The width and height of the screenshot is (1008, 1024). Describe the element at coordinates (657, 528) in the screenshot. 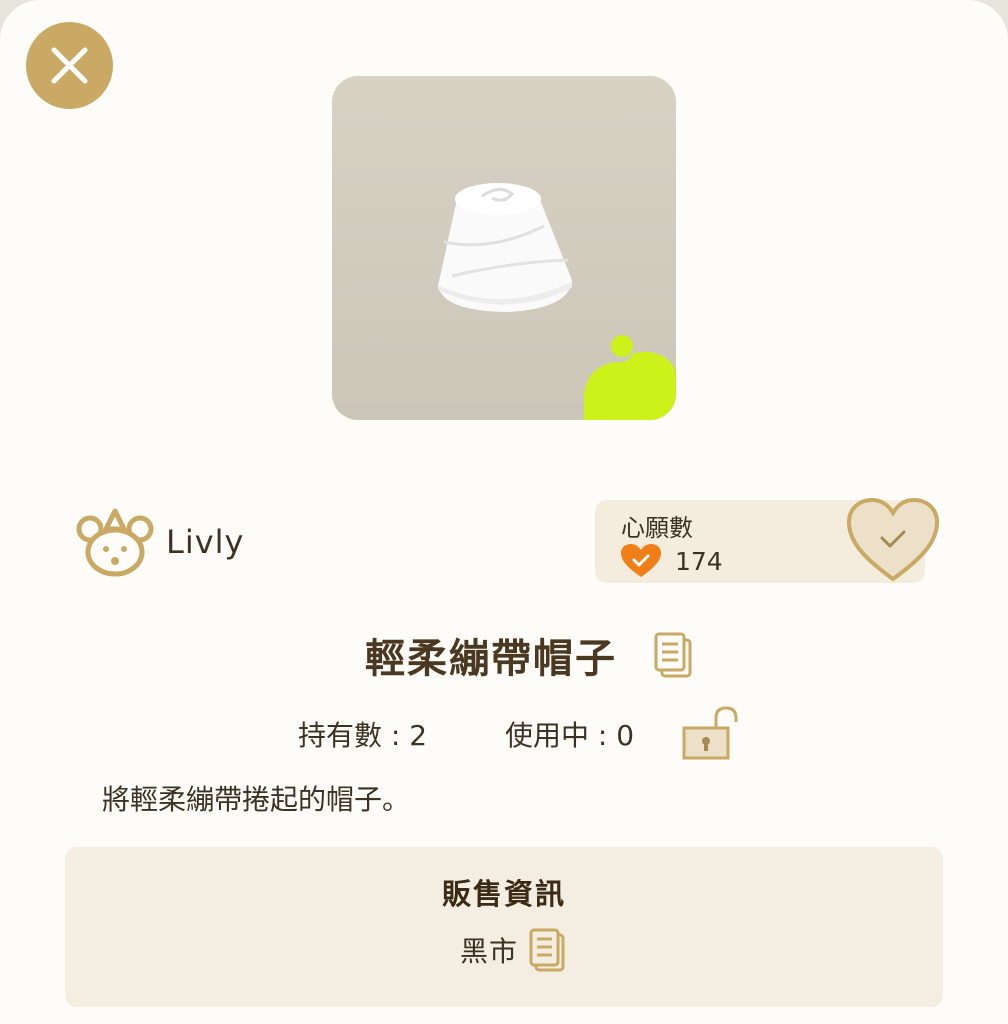

I see `wishlist-title: 心願數` at that location.